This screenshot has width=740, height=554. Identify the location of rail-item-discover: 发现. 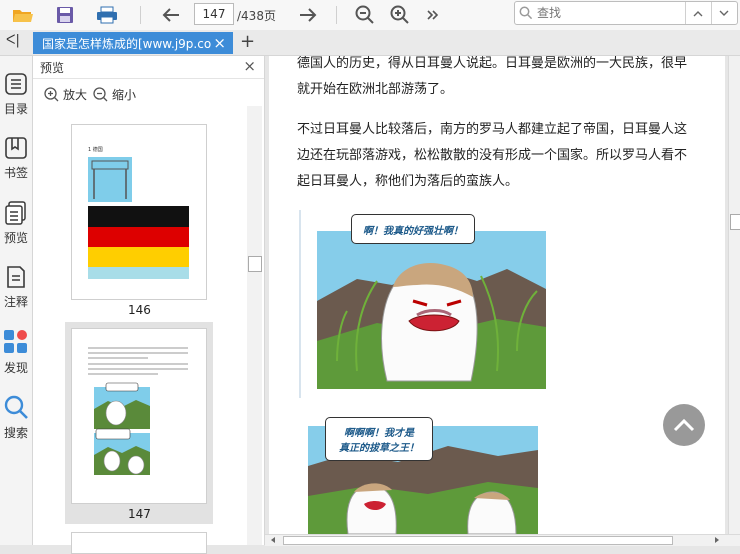
(16, 352).